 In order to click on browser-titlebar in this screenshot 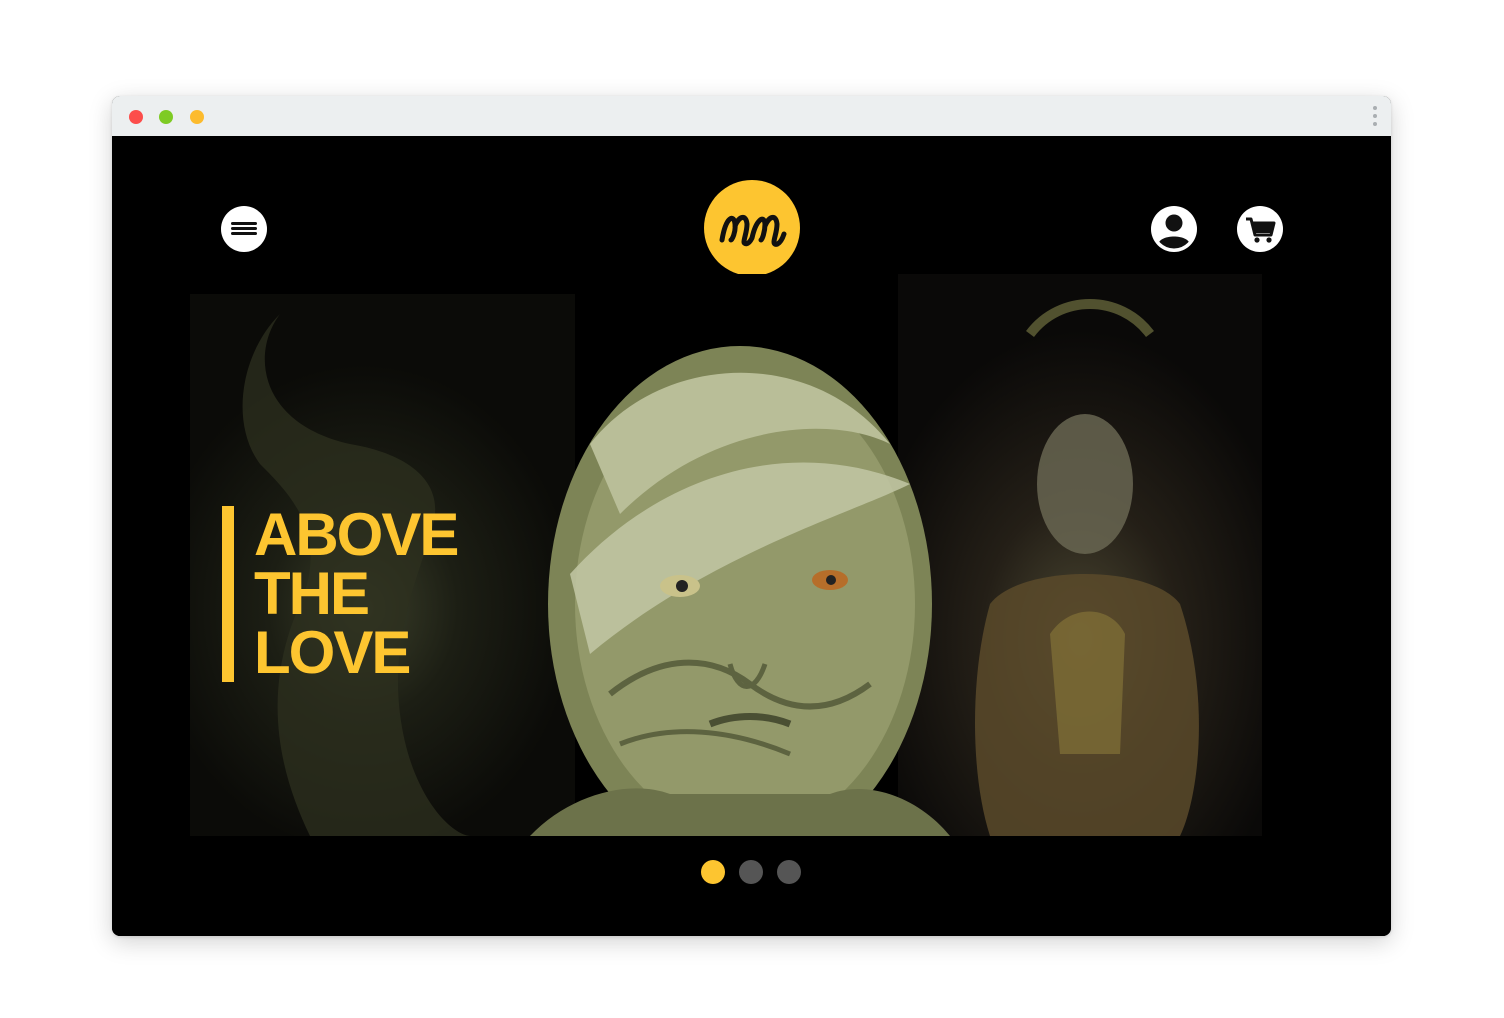, I will do `click(751, 116)`.